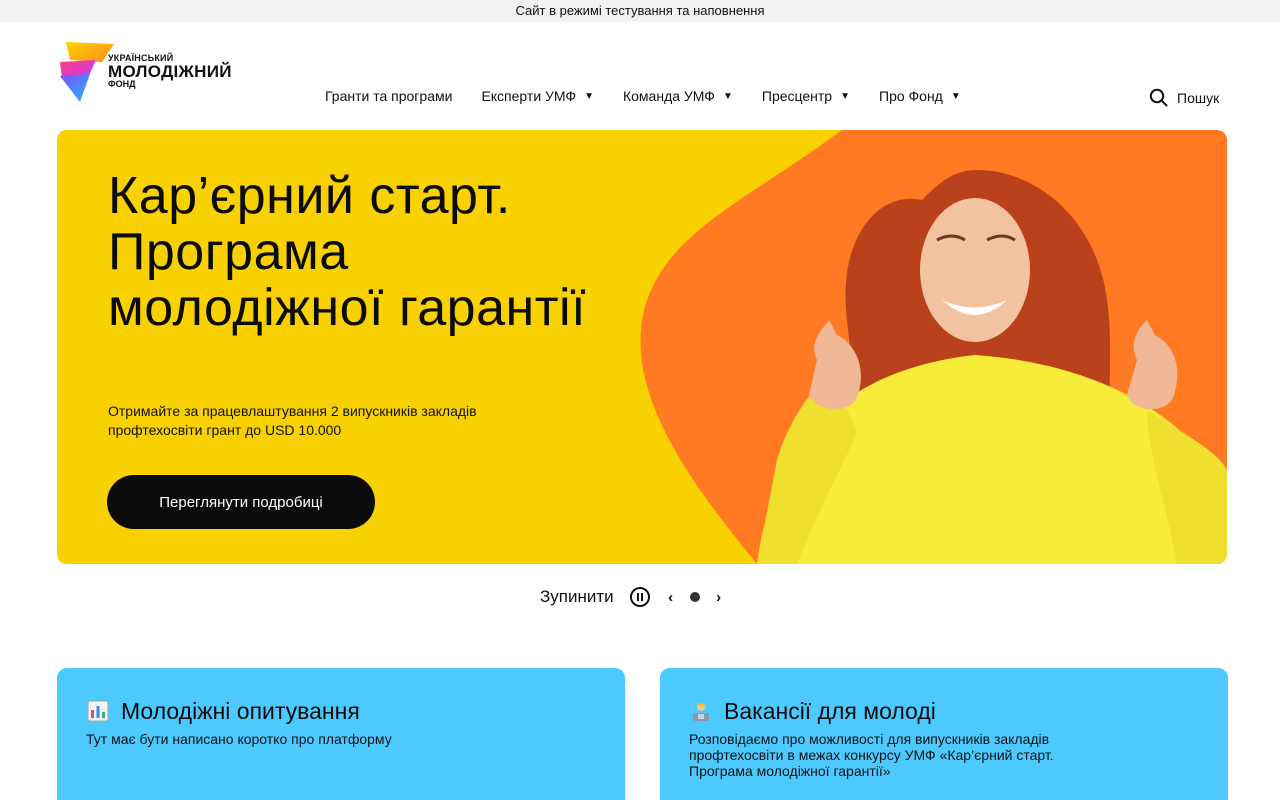 The width and height of the screenshot is (1280, 800). What do you see at coordinates (98, 711) in the screenshot?
I see `bar-chart-icon` at bounding box center [98, 711].